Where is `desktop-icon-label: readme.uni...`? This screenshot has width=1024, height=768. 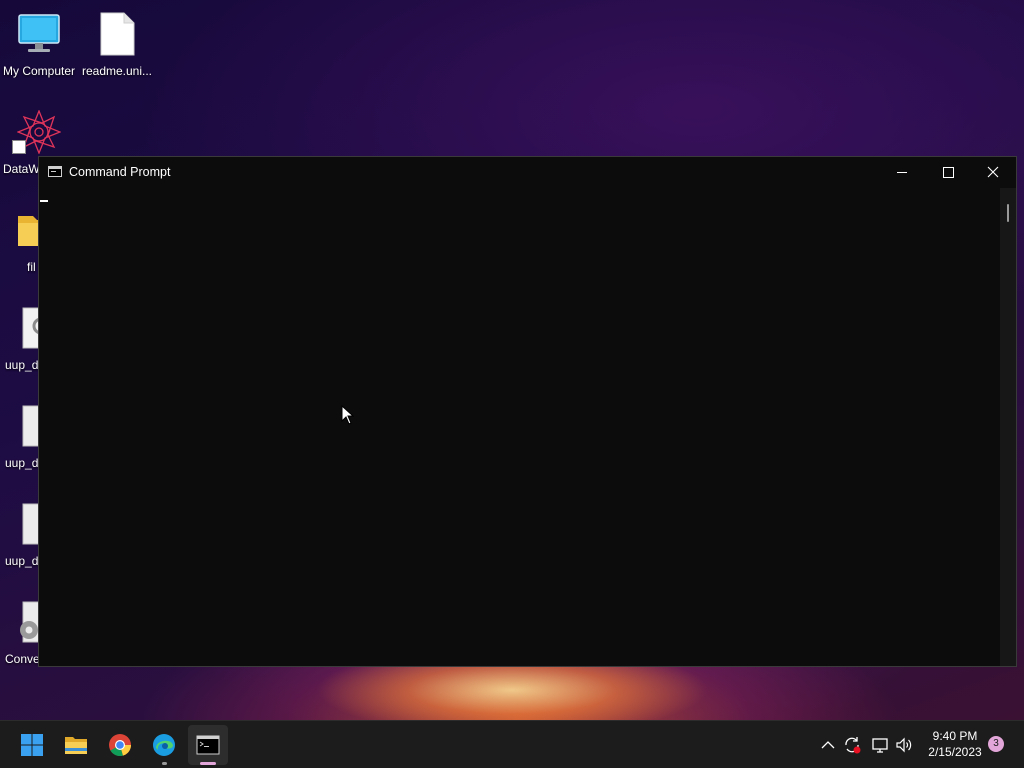
desktop-icon-label: readme.uni... is located at coordinates (117, 71).